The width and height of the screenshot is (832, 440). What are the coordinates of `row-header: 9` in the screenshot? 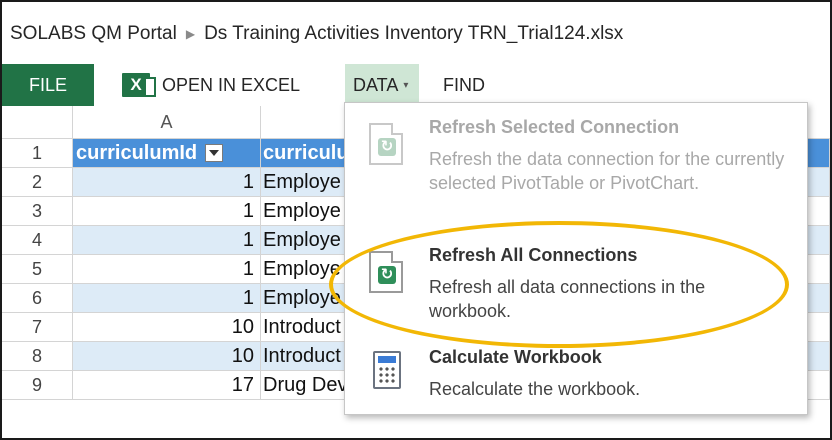 It's located at (37, 385).